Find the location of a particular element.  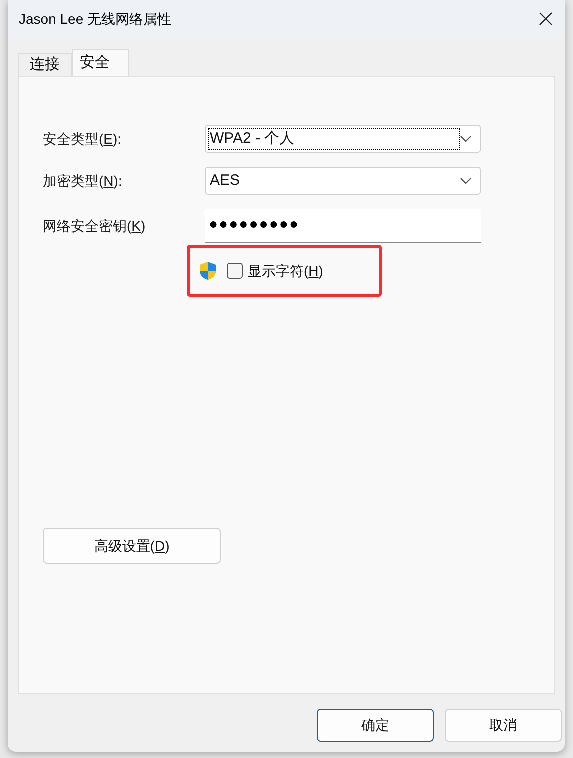

window-title: Jason Lee 无线网络属性 is located at coordinates (95, 19).